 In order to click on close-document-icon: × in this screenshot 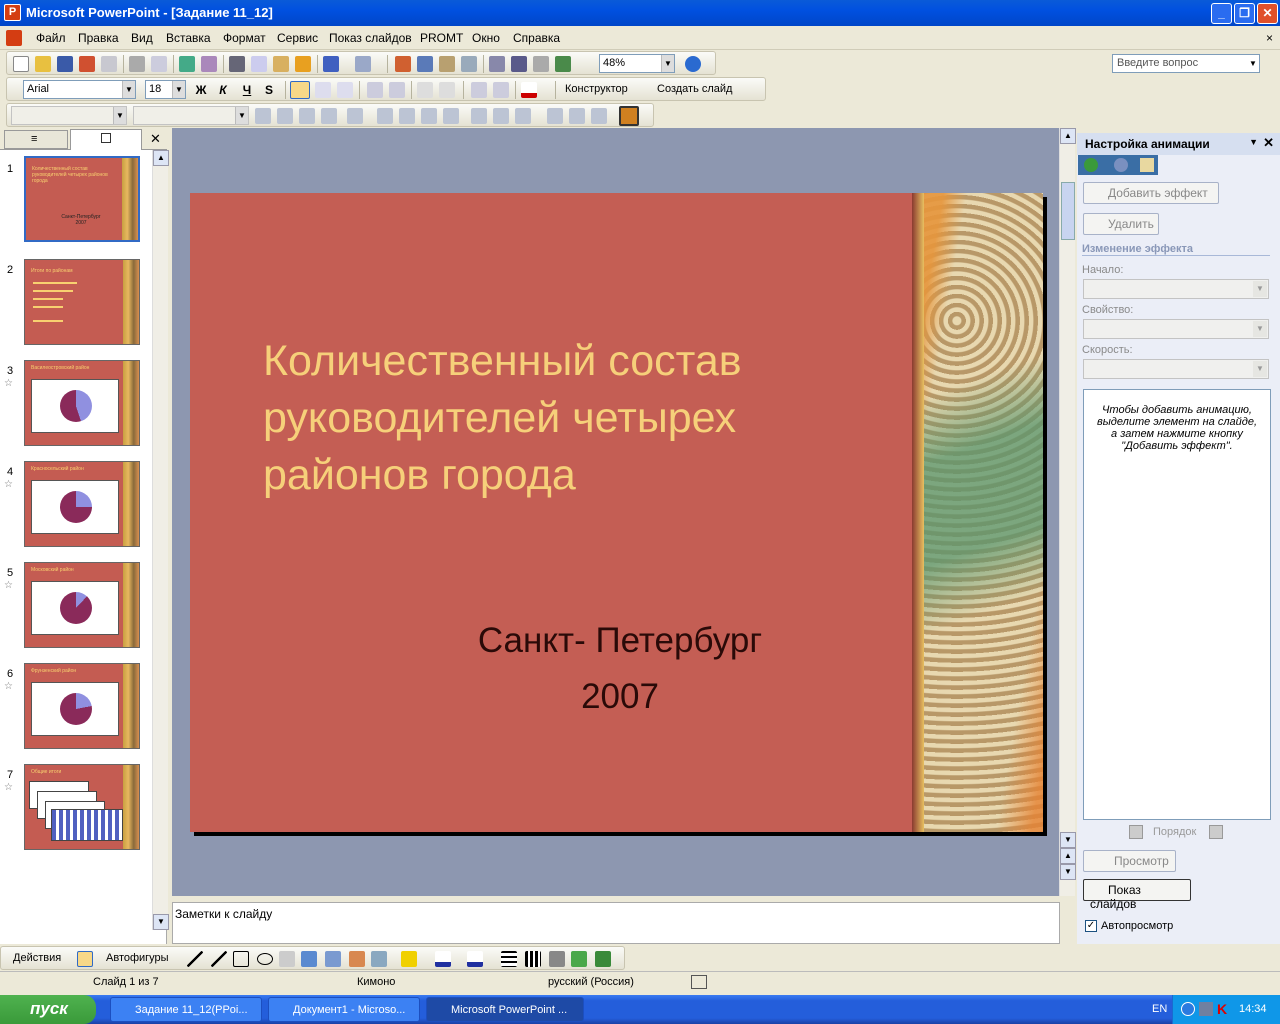, I will do `click(1269, 38)`.